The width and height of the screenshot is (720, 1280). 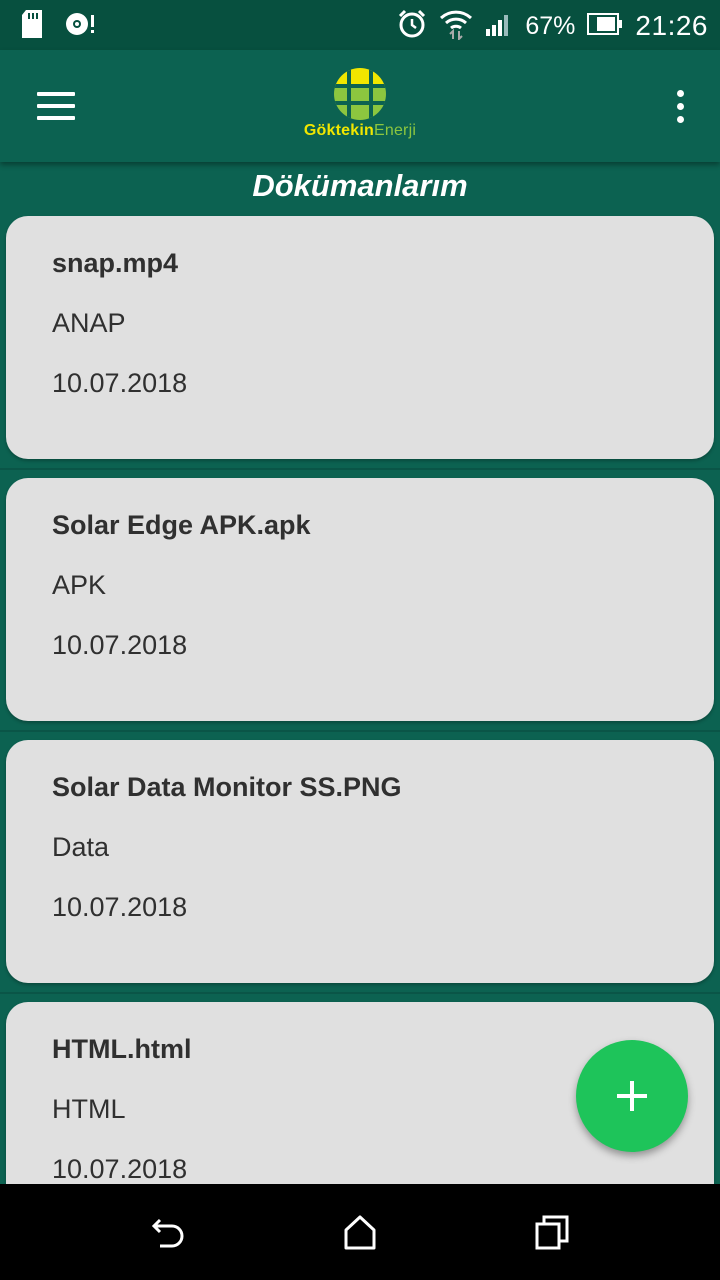 I want to click on document-category: APK, so click(x=79, y=585).